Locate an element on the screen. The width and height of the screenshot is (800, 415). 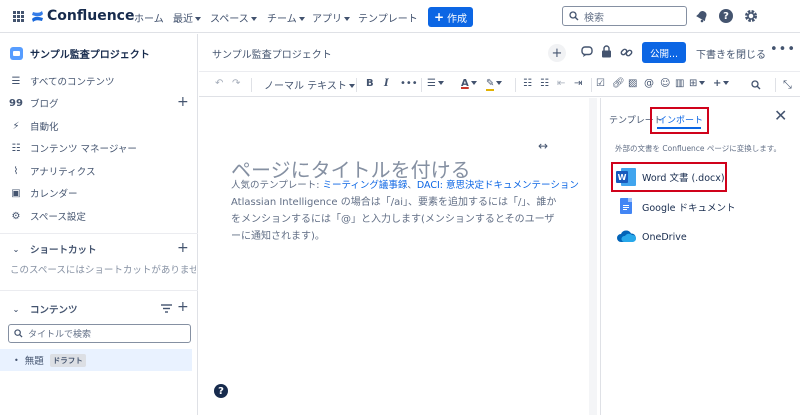
nav-apps: アプリ is located at coordinates (331, 17).